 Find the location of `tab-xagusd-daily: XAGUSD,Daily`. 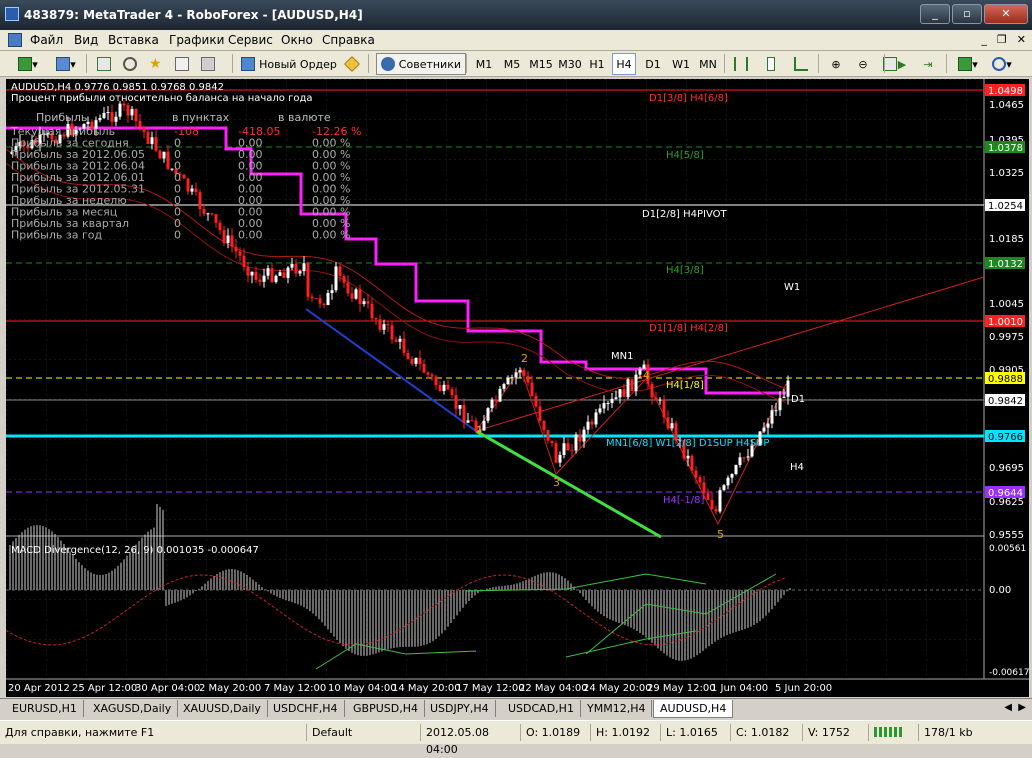

tab-xagusd-daily: XAGUSD,Daily is located at coordinates (133, 708).